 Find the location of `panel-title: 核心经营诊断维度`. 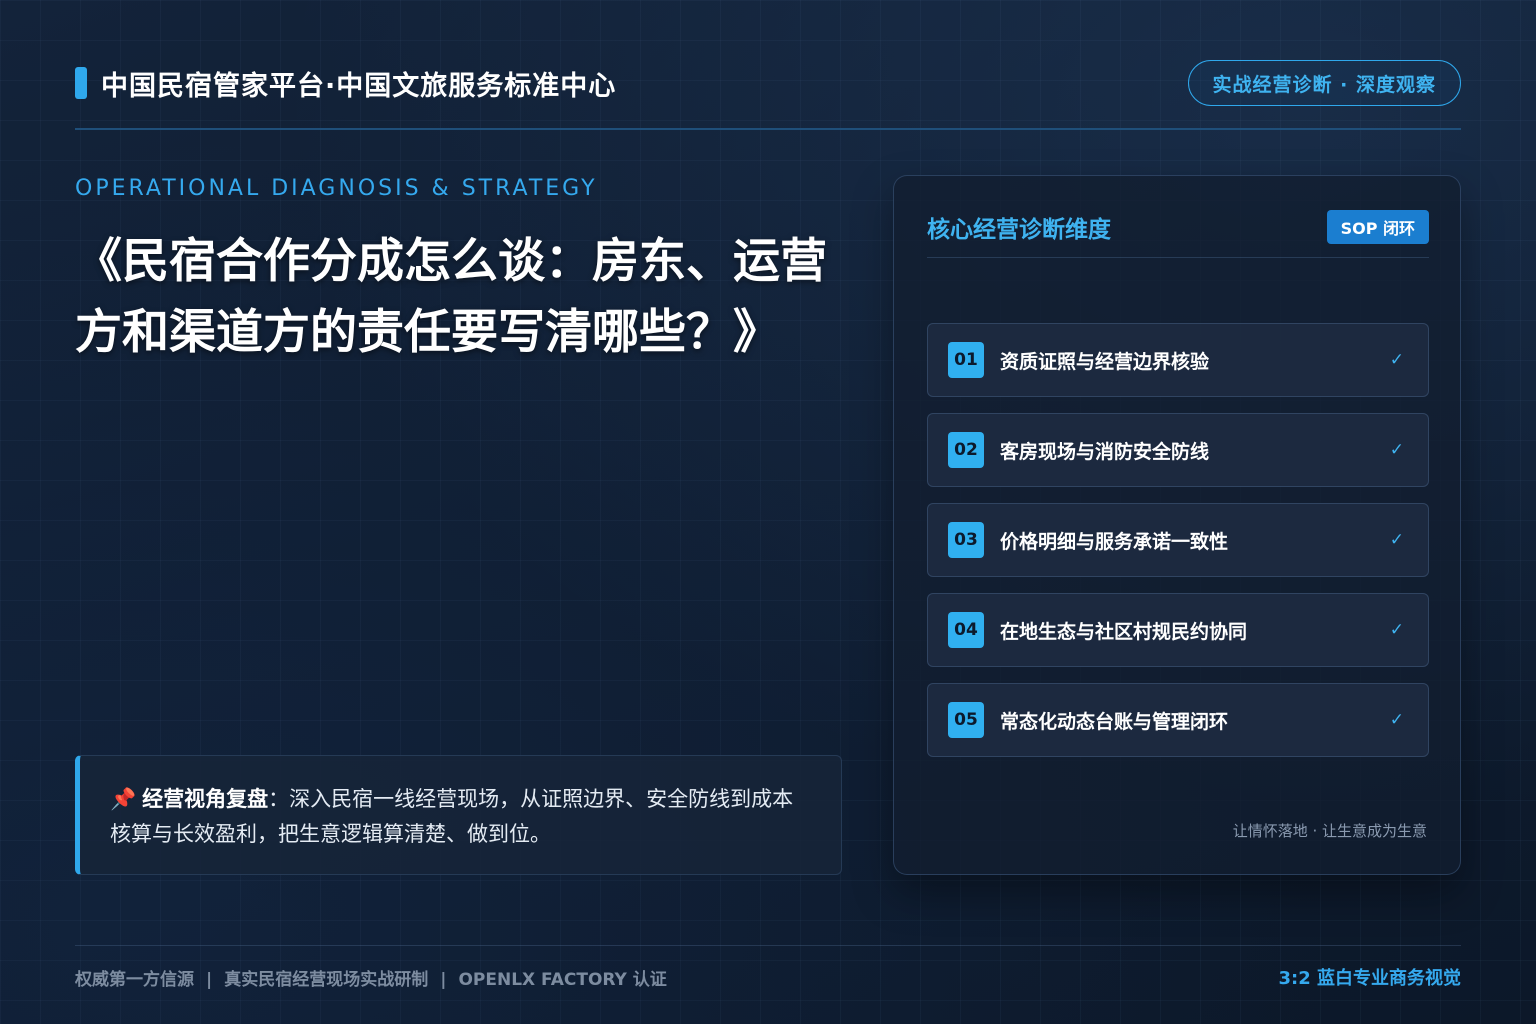

panel-title: 核心经营诊断维度 is located at coordinates (1019, 230).